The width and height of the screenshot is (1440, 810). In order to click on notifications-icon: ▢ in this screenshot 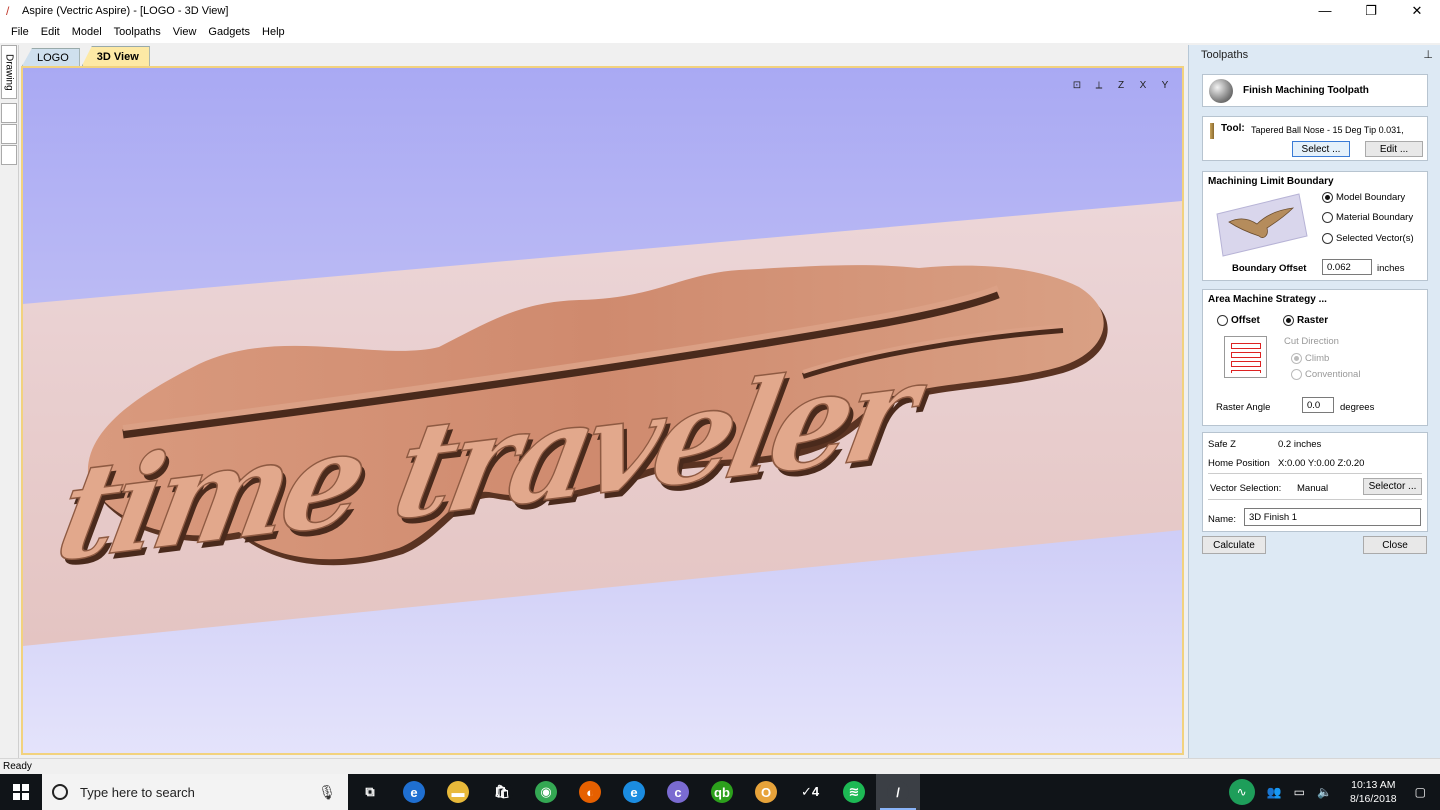, I will do `click(1420, 792)`.